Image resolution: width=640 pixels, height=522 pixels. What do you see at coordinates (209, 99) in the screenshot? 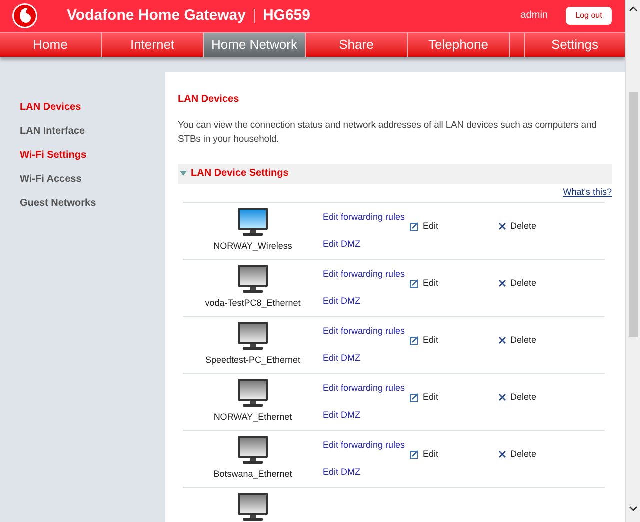
I see `page-title: LAN Devices` at bounding box center [209, 99].